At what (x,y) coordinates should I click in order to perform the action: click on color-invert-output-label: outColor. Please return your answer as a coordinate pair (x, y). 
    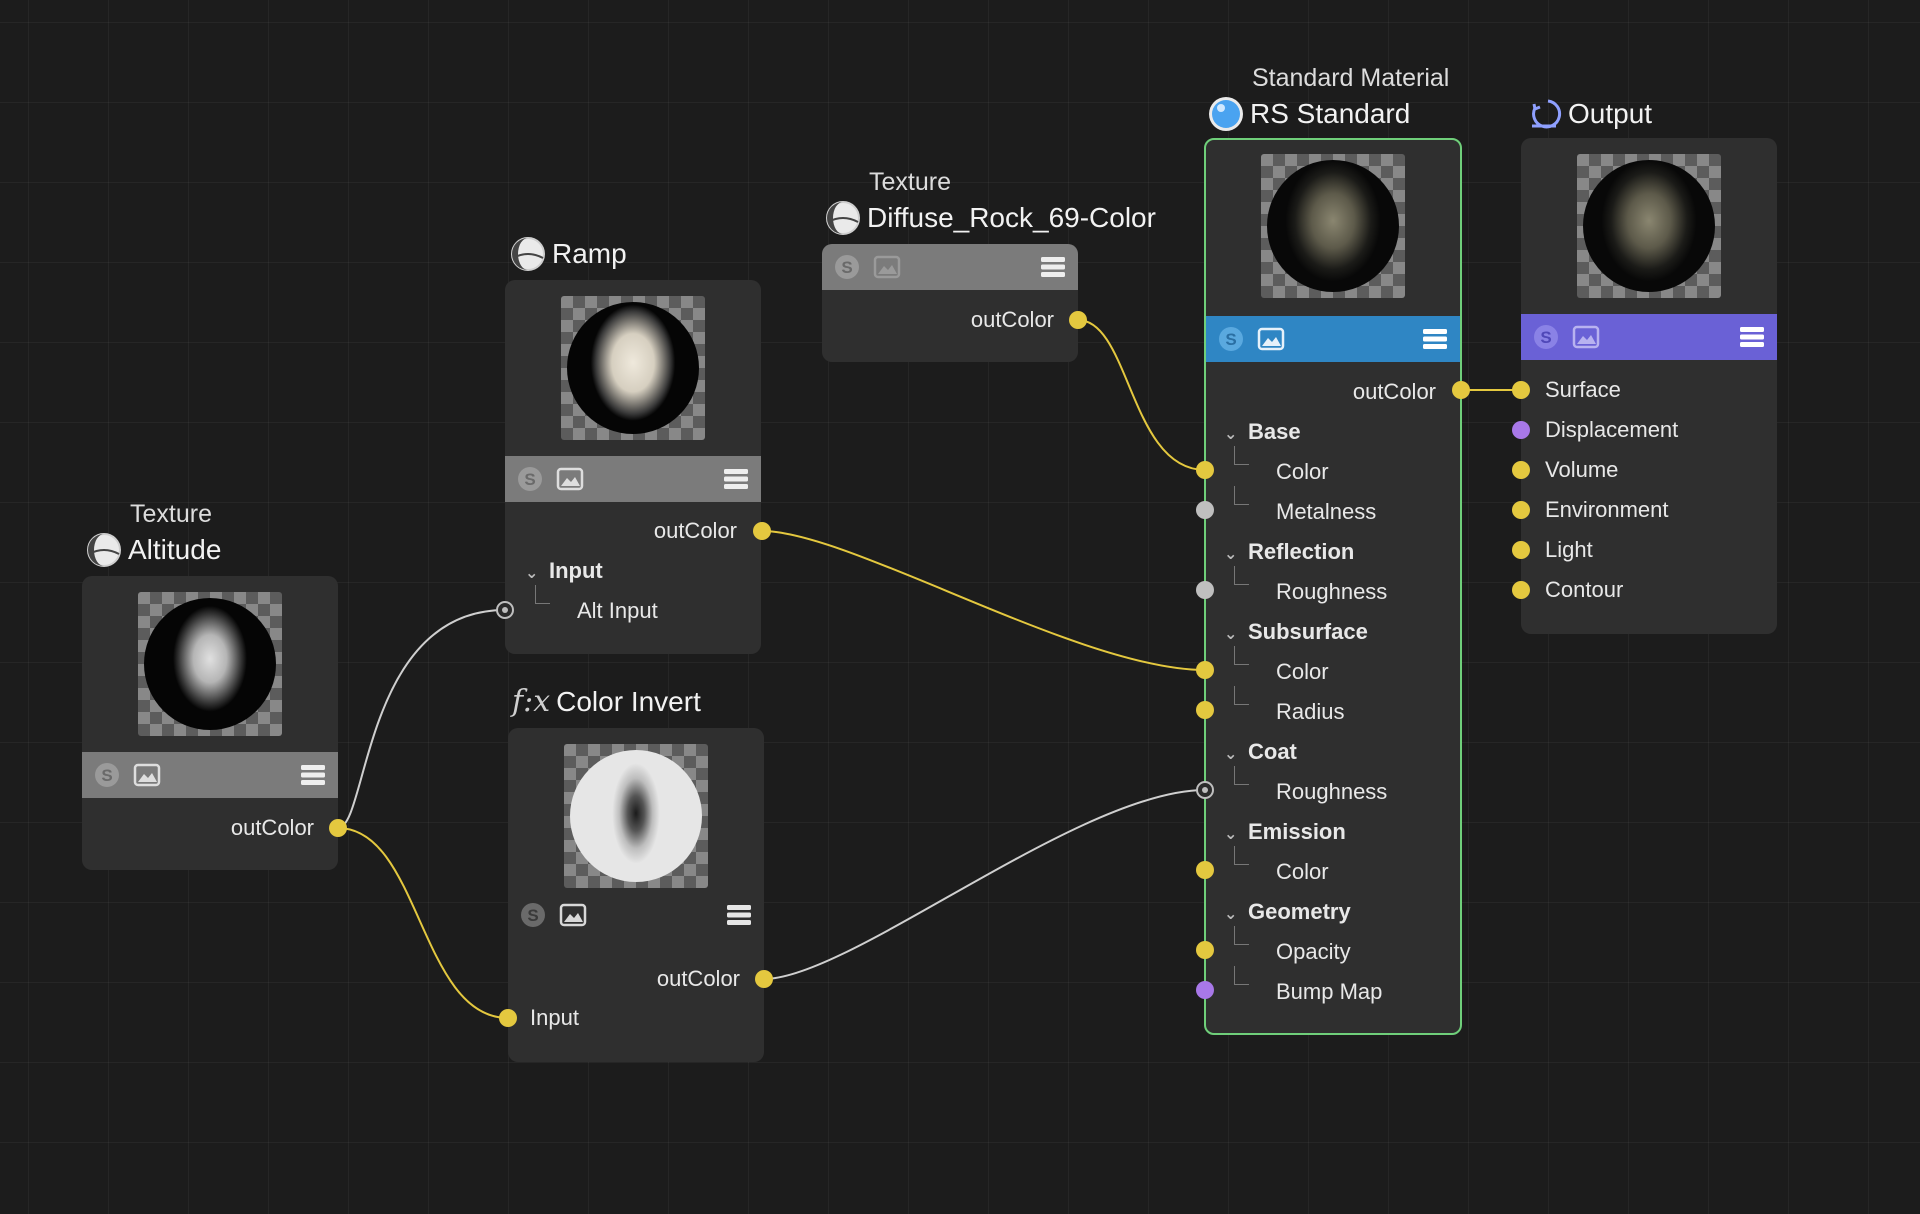
    Looking at the image, I should click on (698, 978).